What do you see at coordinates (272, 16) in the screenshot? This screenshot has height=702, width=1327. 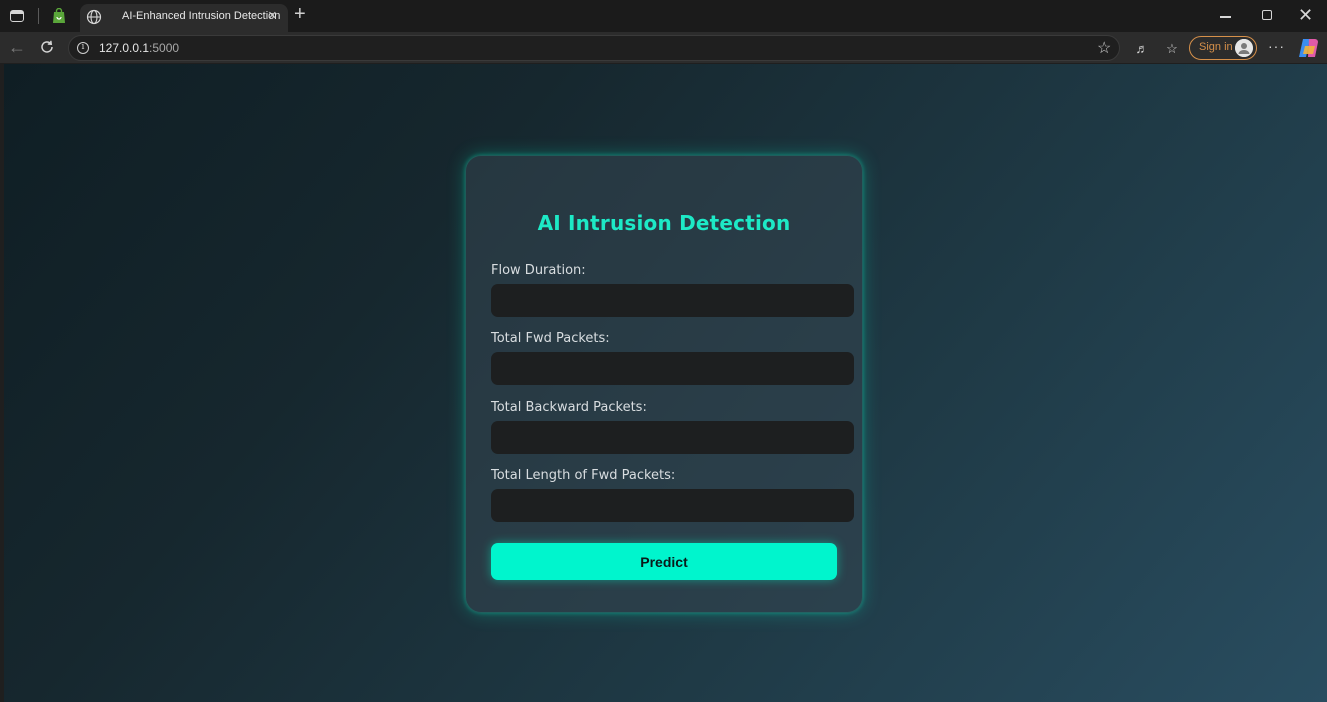 I see `tab-close-icon: ×` at bounding box center [272, 16].